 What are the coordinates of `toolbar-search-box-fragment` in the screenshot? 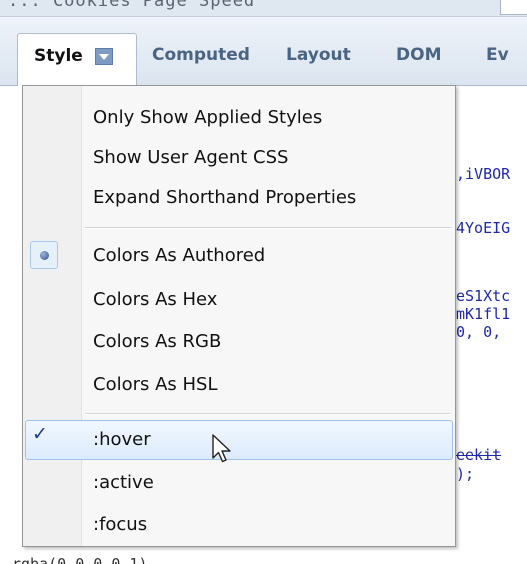 It's located at (513, 7).